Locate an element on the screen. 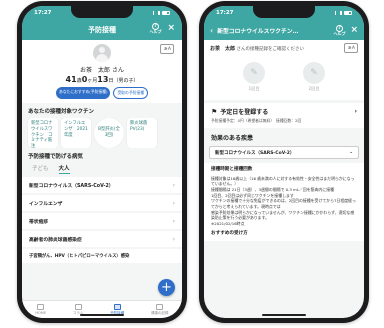  back-icon: ‹ is located at coordinates (211, 30).